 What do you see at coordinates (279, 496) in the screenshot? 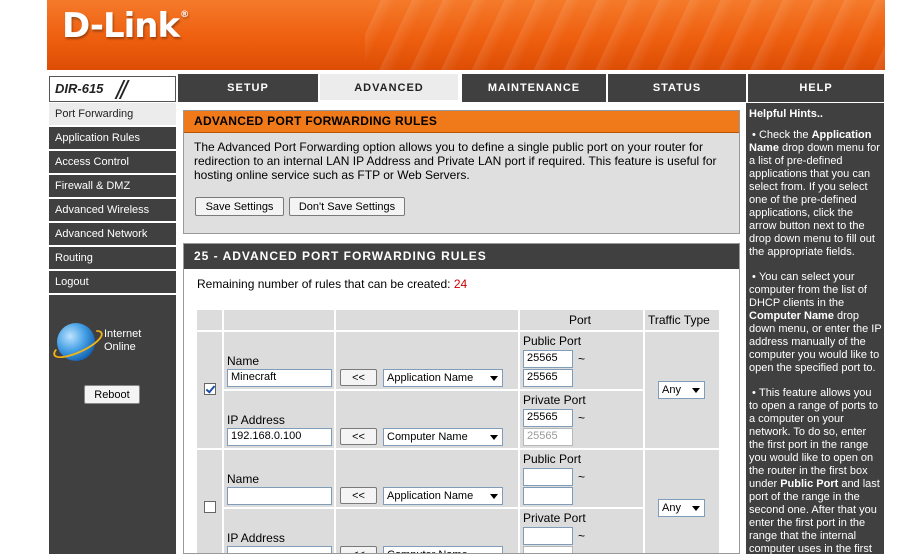
I see `rule-2-name-input` at bounding box center [279, 496].